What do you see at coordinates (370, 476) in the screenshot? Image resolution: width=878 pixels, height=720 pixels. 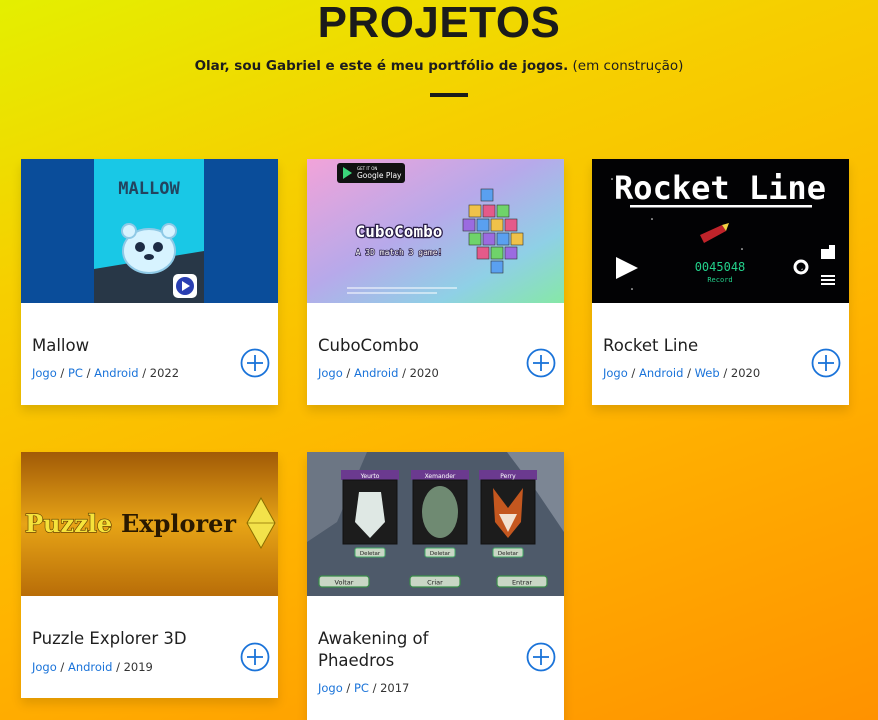 I see `slot-name: Yeurto` at bounding box center [370, 476].